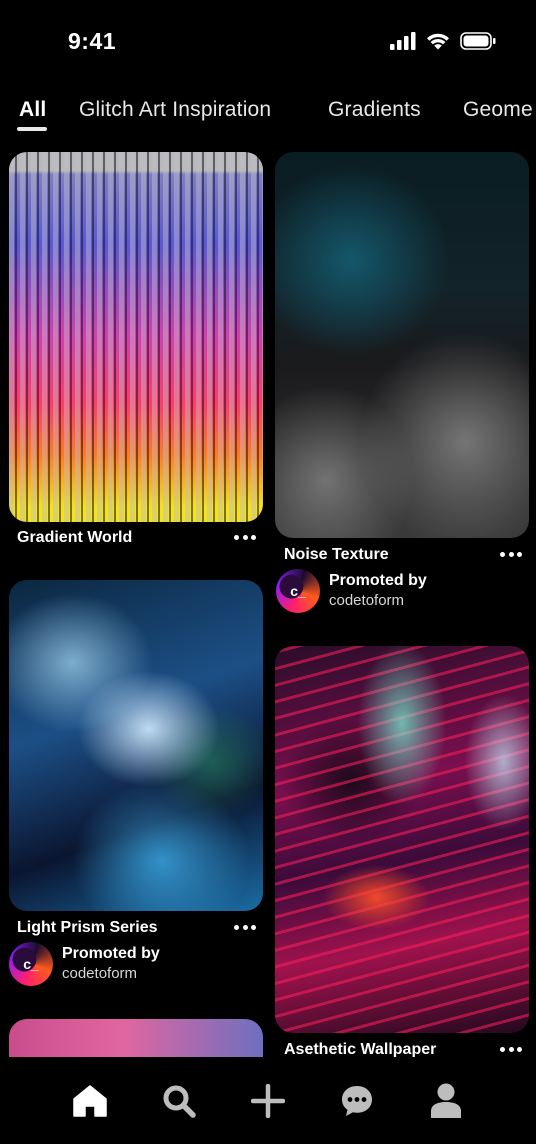  What do you see at coordinates (403, 41) in the screenshot?
I see `cellular-signal-icon` at bounding box center [403, 41].